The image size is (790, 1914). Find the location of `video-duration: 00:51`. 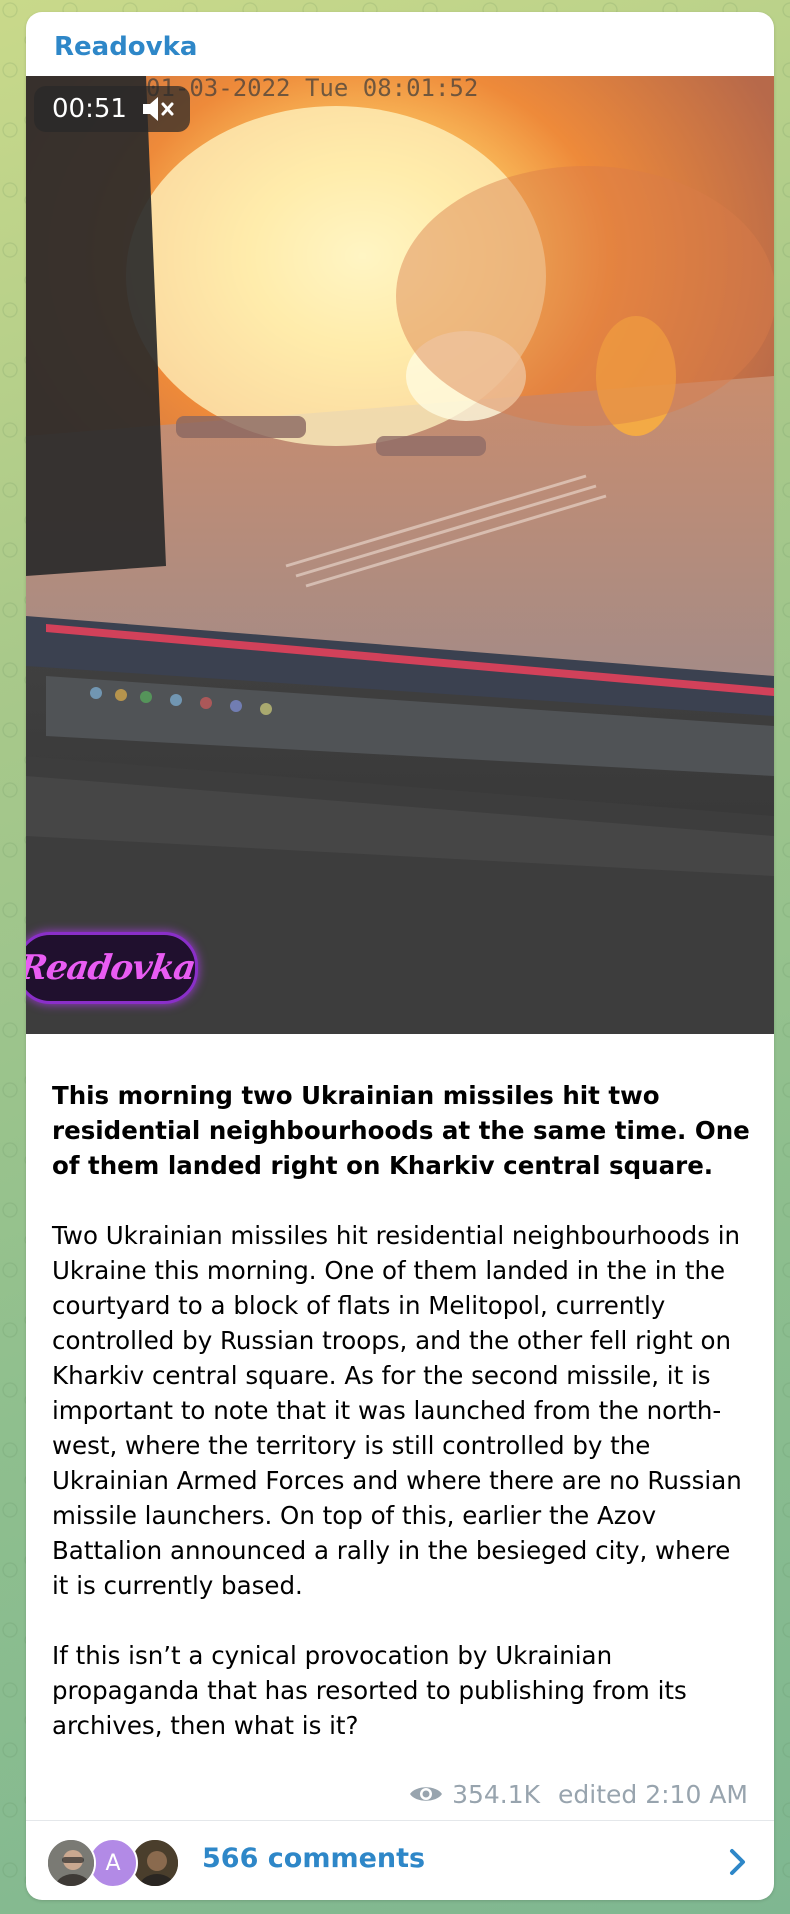

video-duration: 00:51 is located at coordinates (89, 109).